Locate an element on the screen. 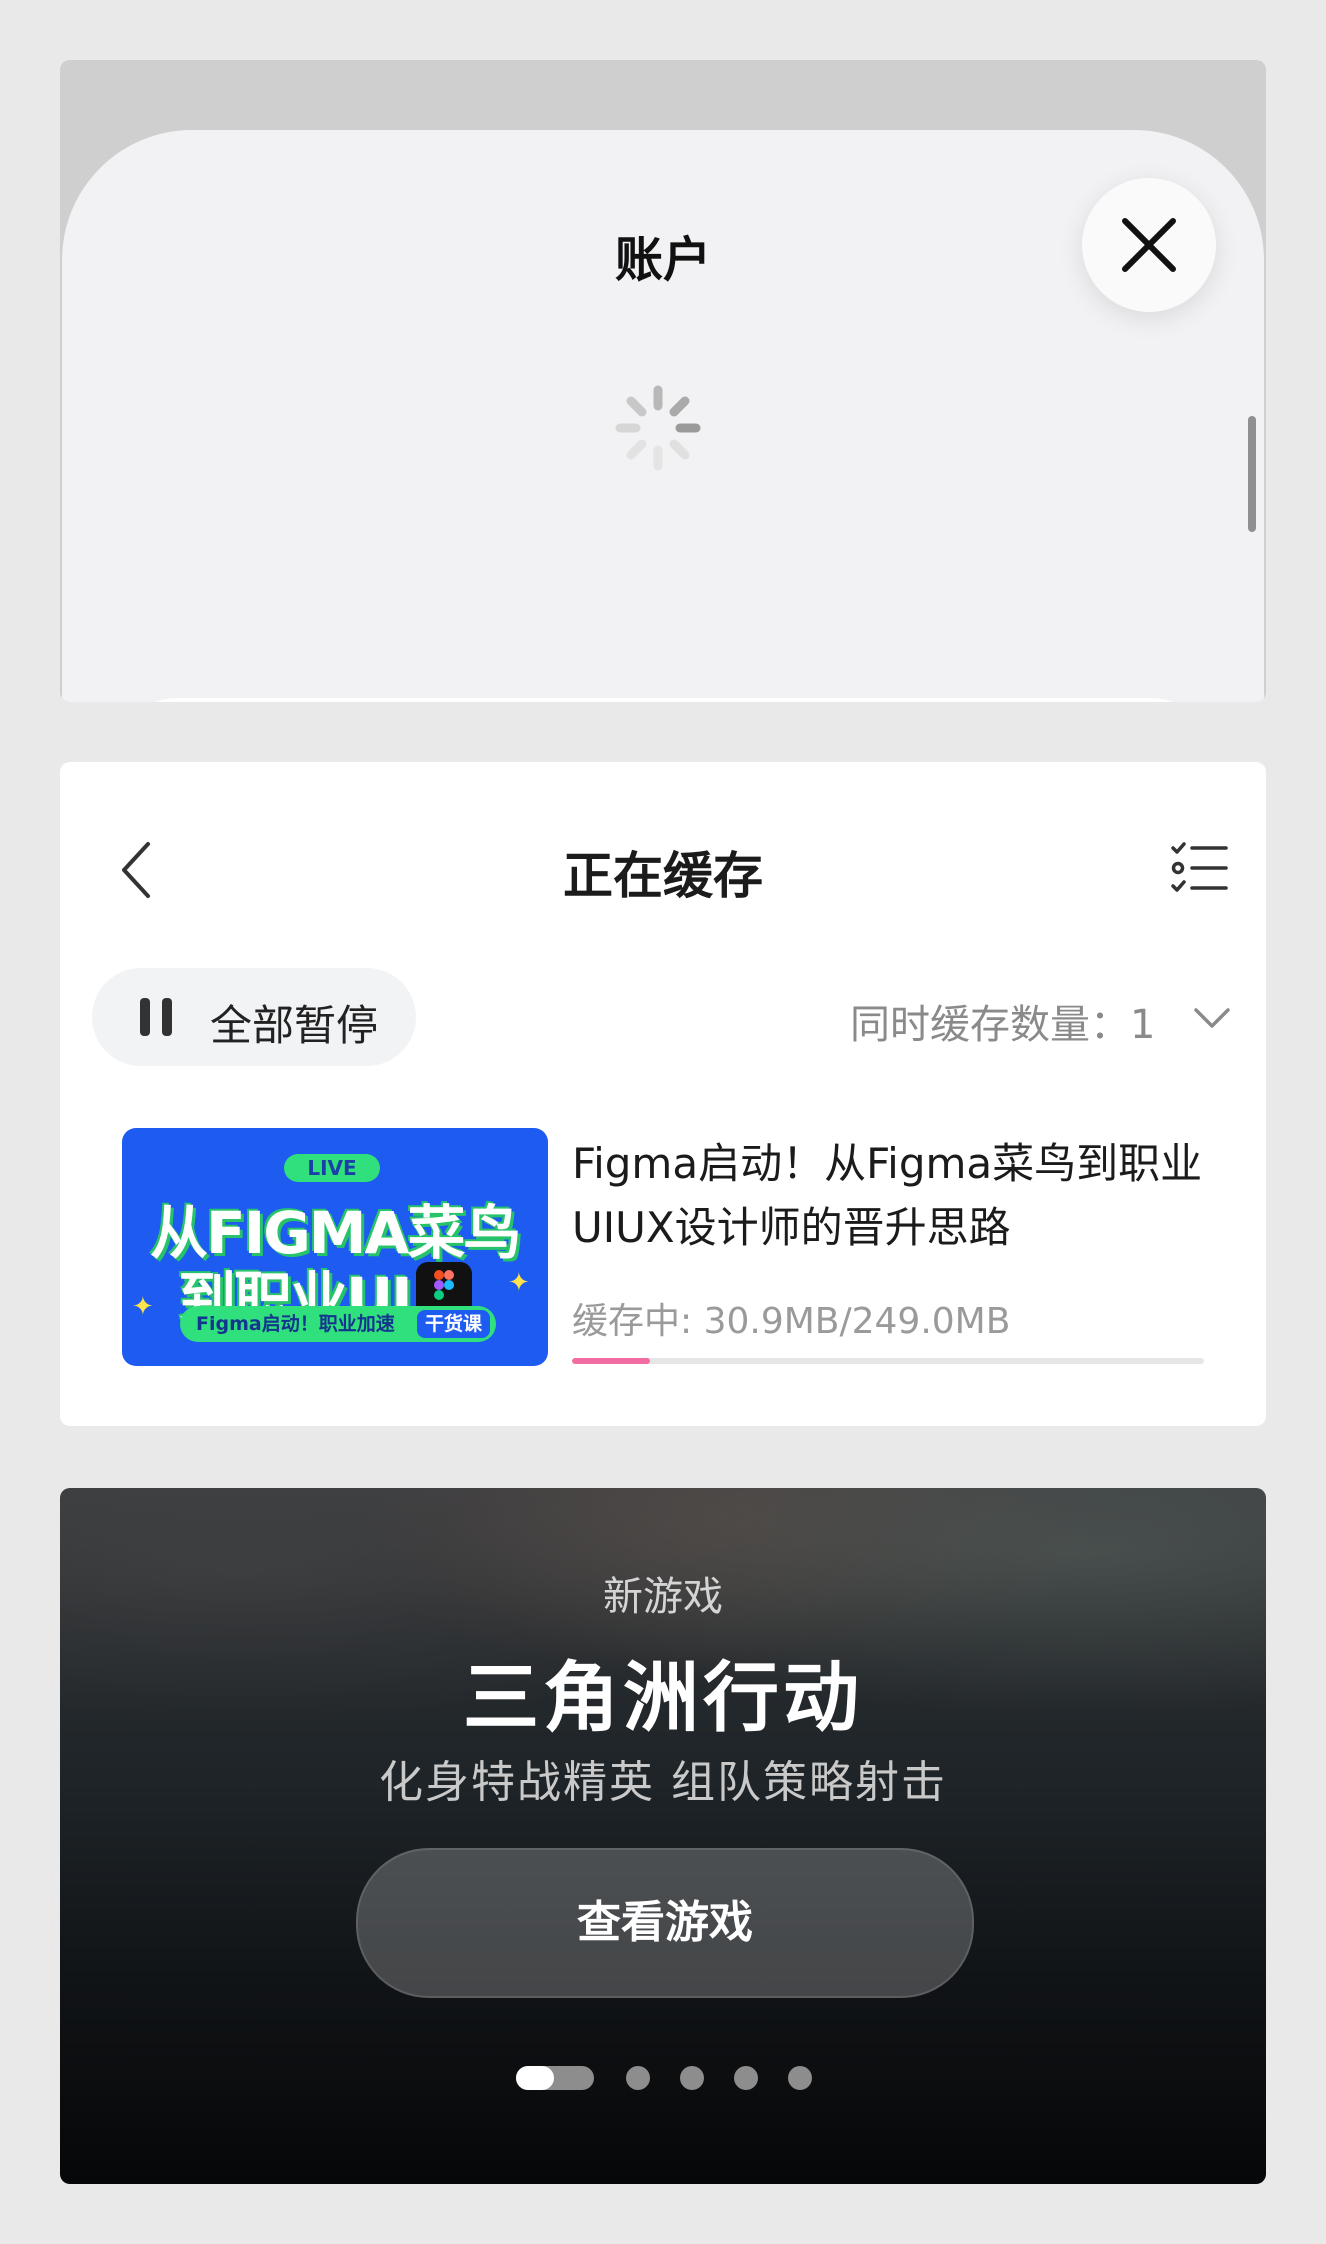 This screenshot has height=2244, width=1326. chevron-down-icon is located at coordinates (1212, 1018).